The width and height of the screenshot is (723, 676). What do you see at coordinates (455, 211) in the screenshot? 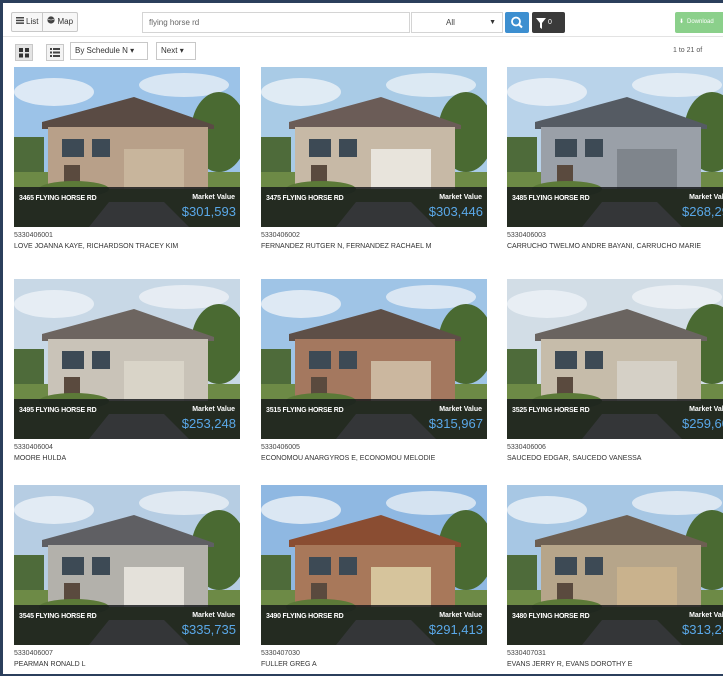
I see `market-value: $303,446` at bounding box center [455, 211].